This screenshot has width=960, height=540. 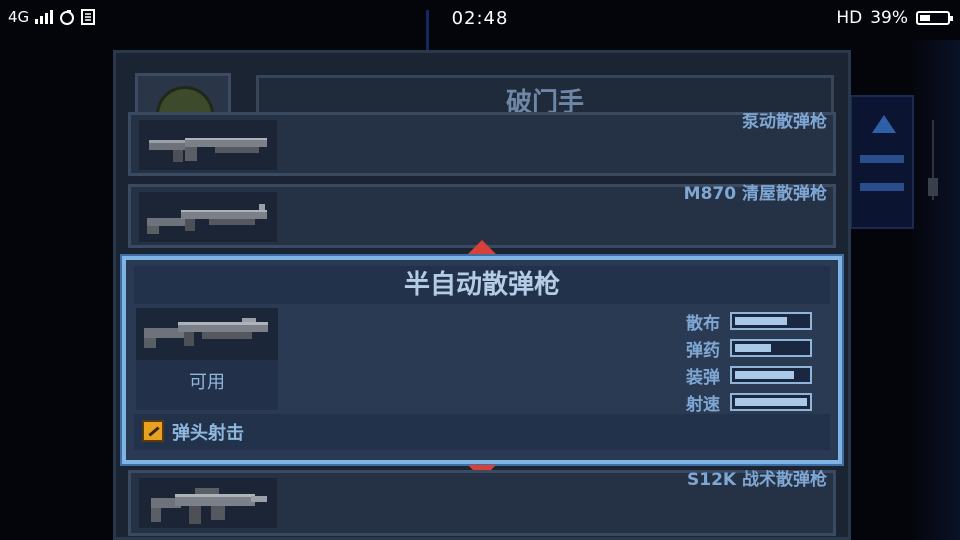 I want to click on status-bar: 4G 02:48 HD 39%, so click(x=480, y=19).